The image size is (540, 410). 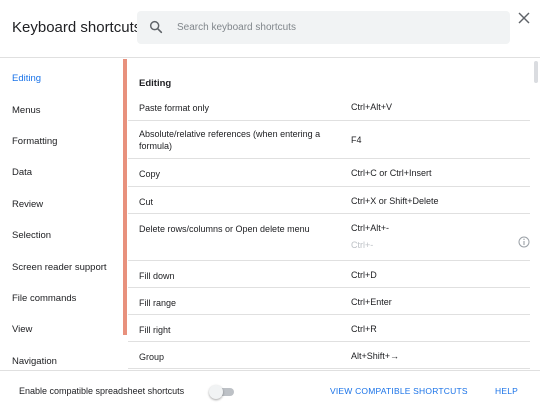 I want to click on toggle-thumb, so click(x=216, y=392).